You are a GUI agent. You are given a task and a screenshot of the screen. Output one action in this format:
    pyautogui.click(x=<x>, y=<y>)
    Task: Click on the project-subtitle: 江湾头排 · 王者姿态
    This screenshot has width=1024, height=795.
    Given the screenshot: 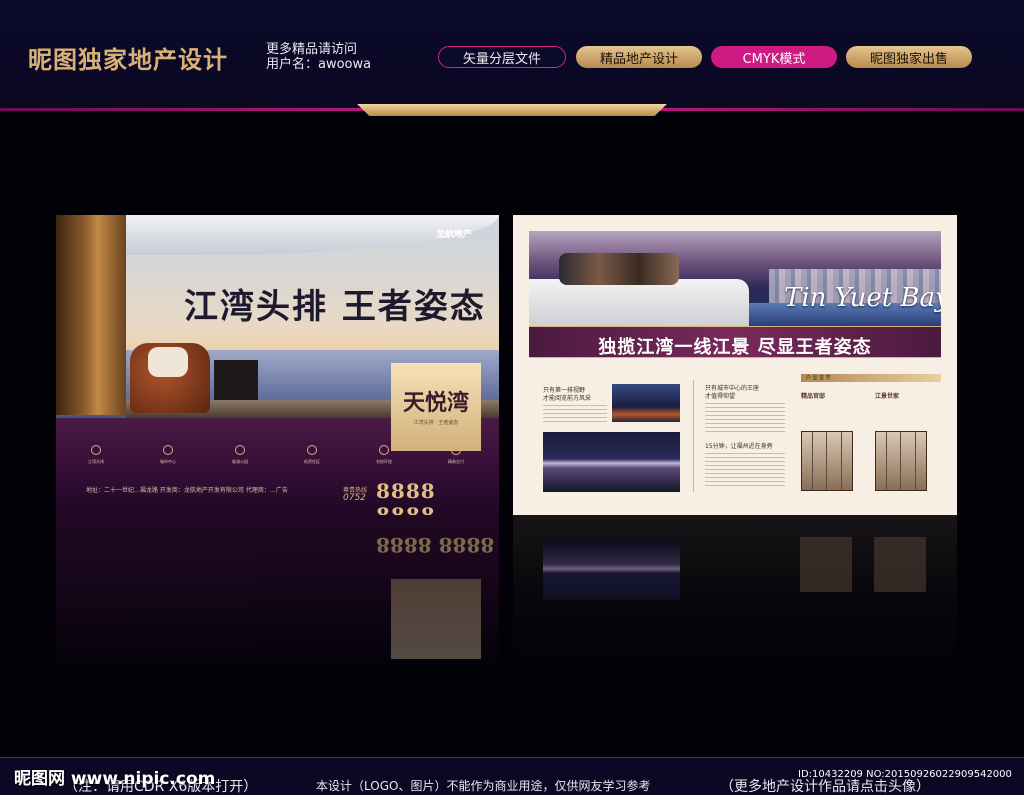 What is the action you would take?
    pyautogui.click(x=436, y=423)
    